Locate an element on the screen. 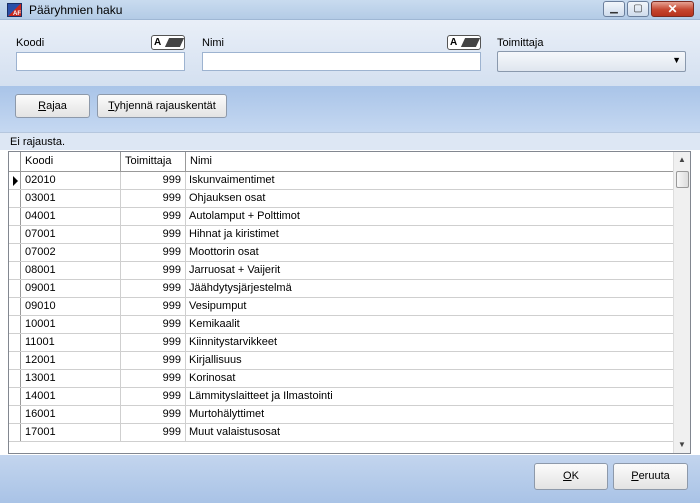 This screenshot has height=503, width=700. cell-code: 09010 is located at coordinates (71, 306).